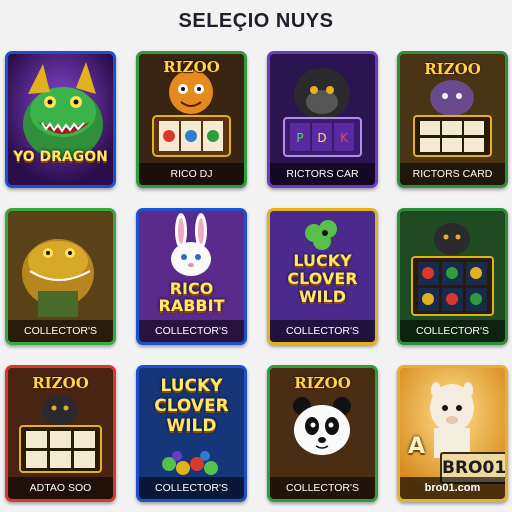 This screenshot has width=512, height=512. What do you see at coordinates (452, 276) in the screenshot?
I see `game-tile-collectors-card-gorilla: COLLECTOR'S CARD` at bounding box center [452, 276].